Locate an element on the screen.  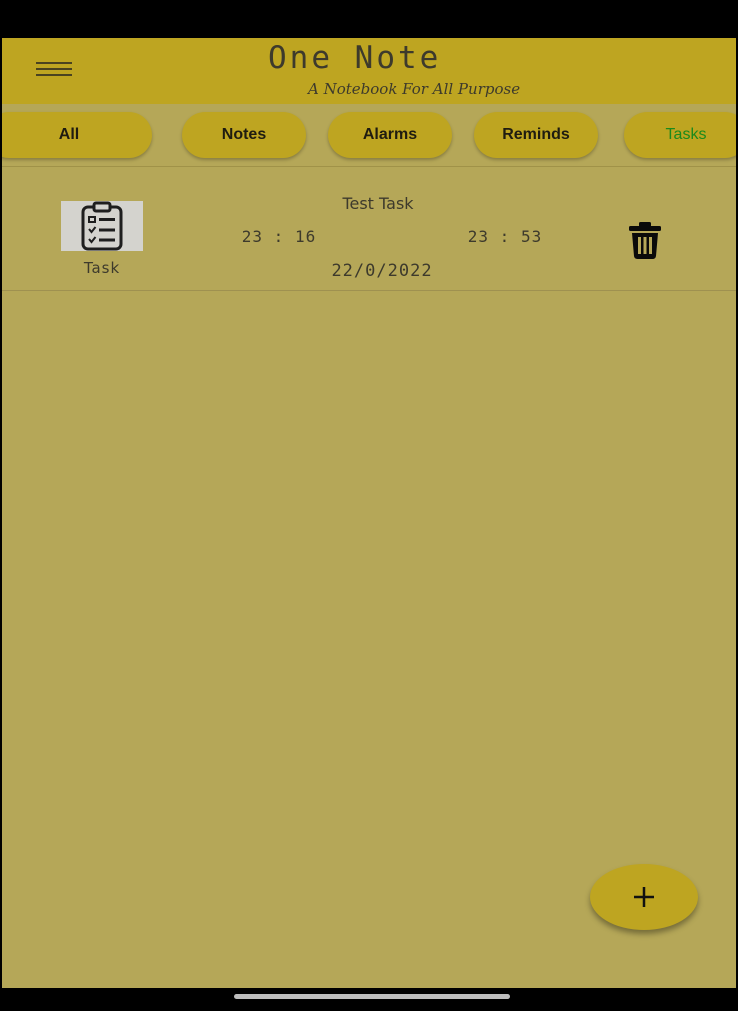
system-nav-bar is located at coordinates (369, 999).